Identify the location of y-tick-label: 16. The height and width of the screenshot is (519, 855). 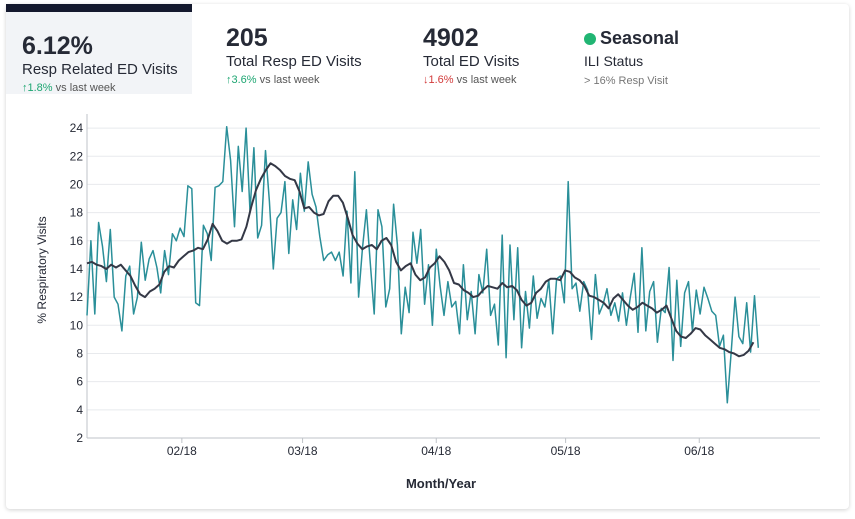
(77, 241).